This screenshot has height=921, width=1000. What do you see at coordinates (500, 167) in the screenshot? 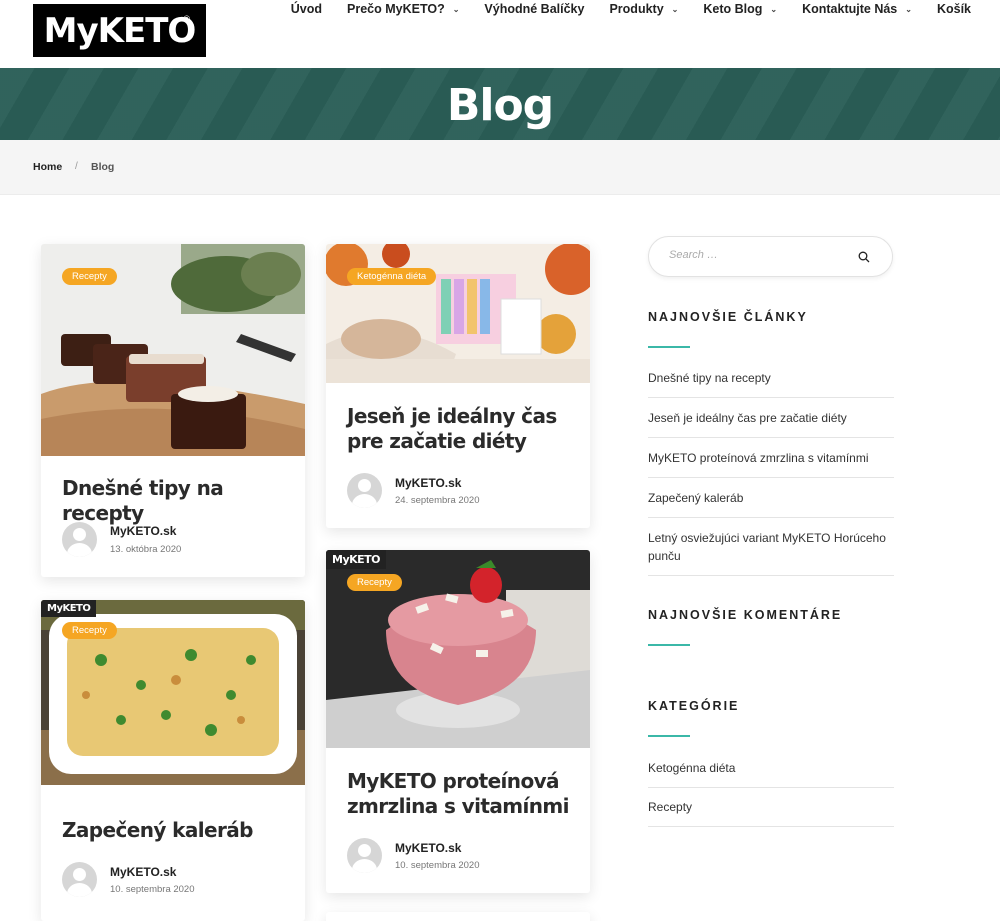
I see `breadcrumb: Home / Blog` at bounding box center [500, 167].